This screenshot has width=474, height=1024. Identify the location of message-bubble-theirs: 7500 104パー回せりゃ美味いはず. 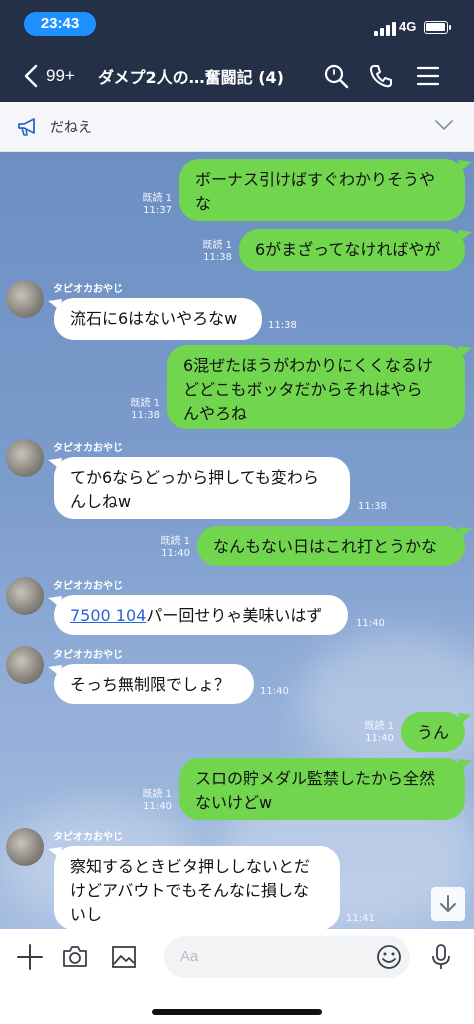
(201, 615).